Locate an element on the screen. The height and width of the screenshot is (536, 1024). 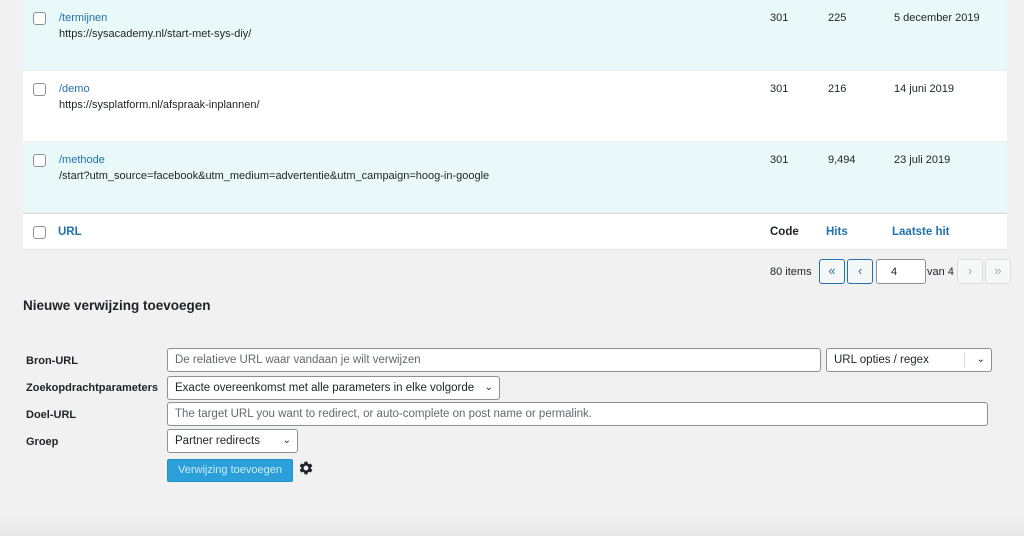
total-pages: van 4 is located at coordinates (940, 272).